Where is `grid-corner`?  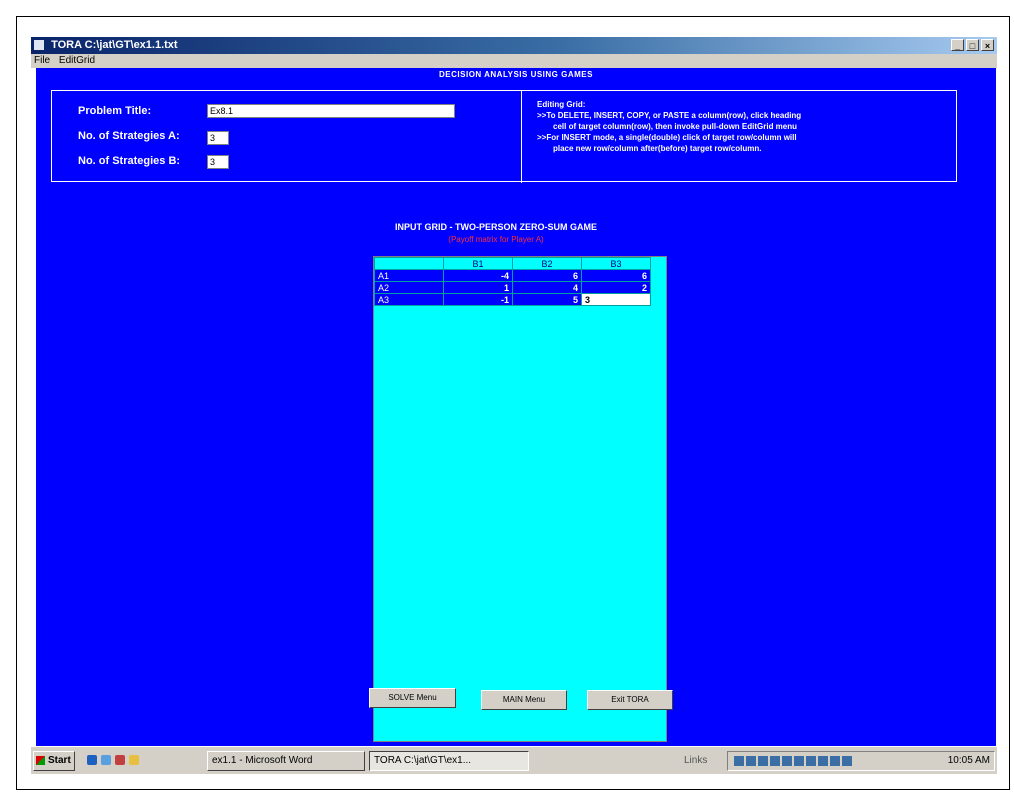
grid-corner is located at coordinates (409, 263).